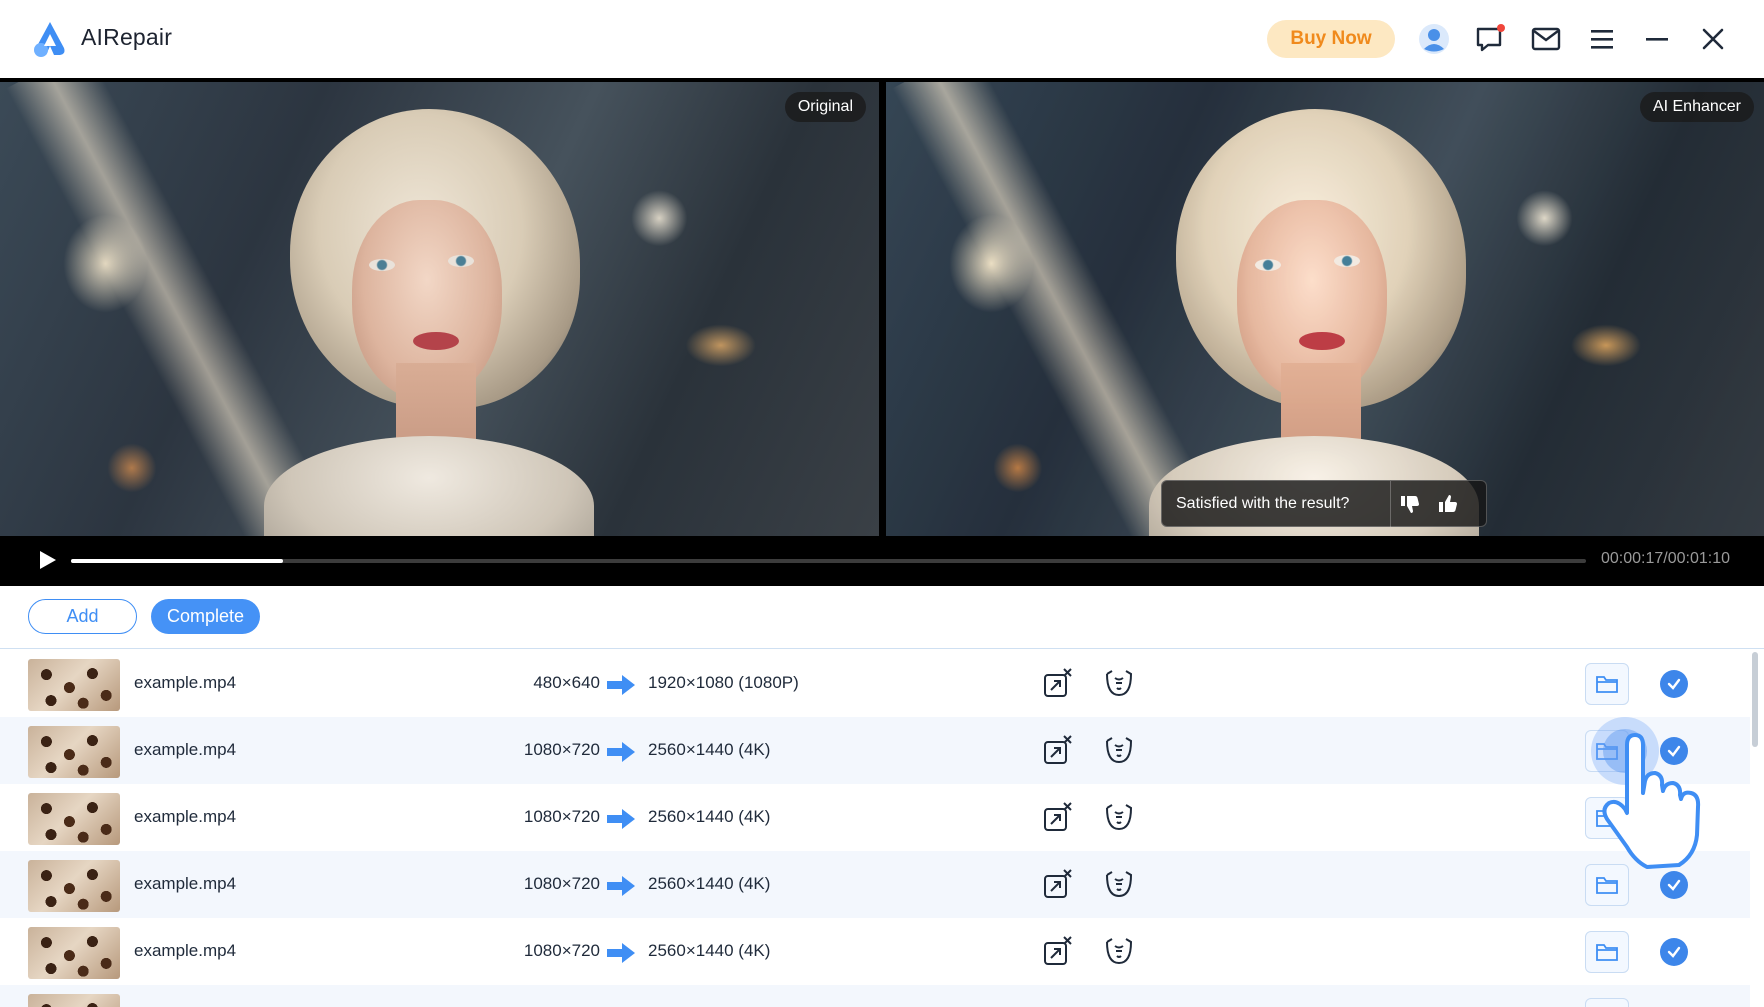  What do you see at coordinates (1696, 107) in the screenshot?
I see `ai-enhancer-tag: AI Enhancer` at bounding box center [1696, 107].